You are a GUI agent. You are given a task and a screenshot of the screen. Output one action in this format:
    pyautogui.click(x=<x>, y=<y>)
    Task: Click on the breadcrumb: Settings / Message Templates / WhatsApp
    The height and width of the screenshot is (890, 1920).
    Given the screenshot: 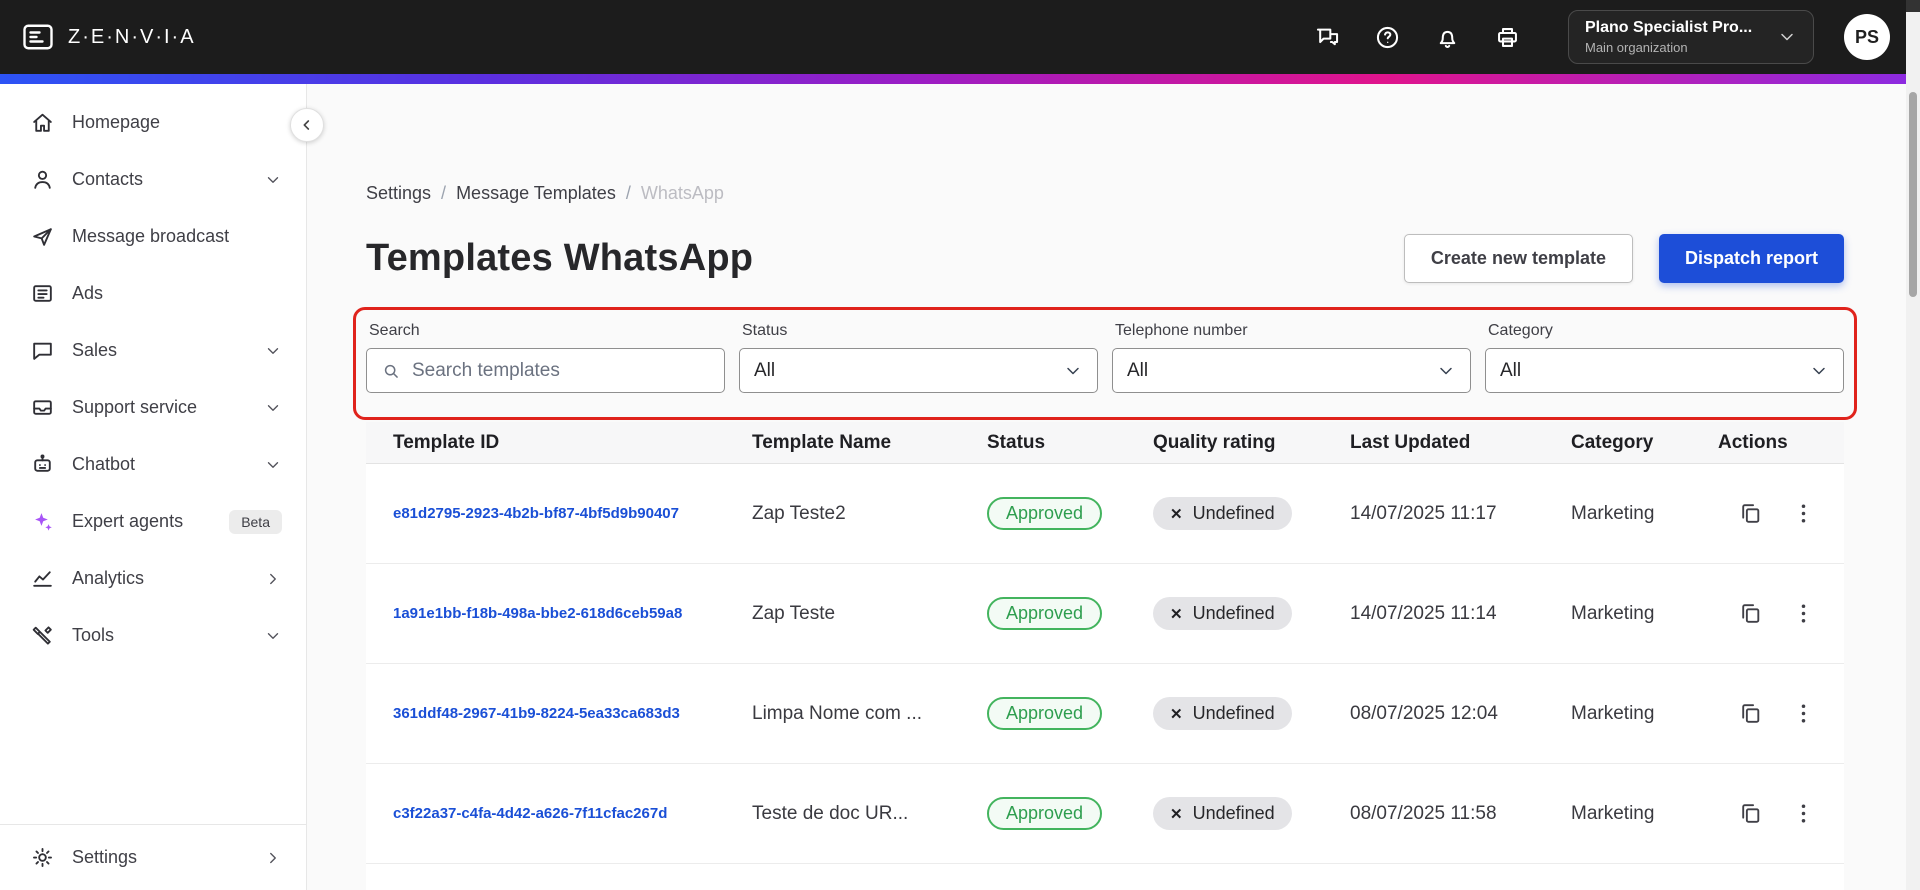 What is the action you would take?
    pyautogui.click(x=1105, y=193)
    